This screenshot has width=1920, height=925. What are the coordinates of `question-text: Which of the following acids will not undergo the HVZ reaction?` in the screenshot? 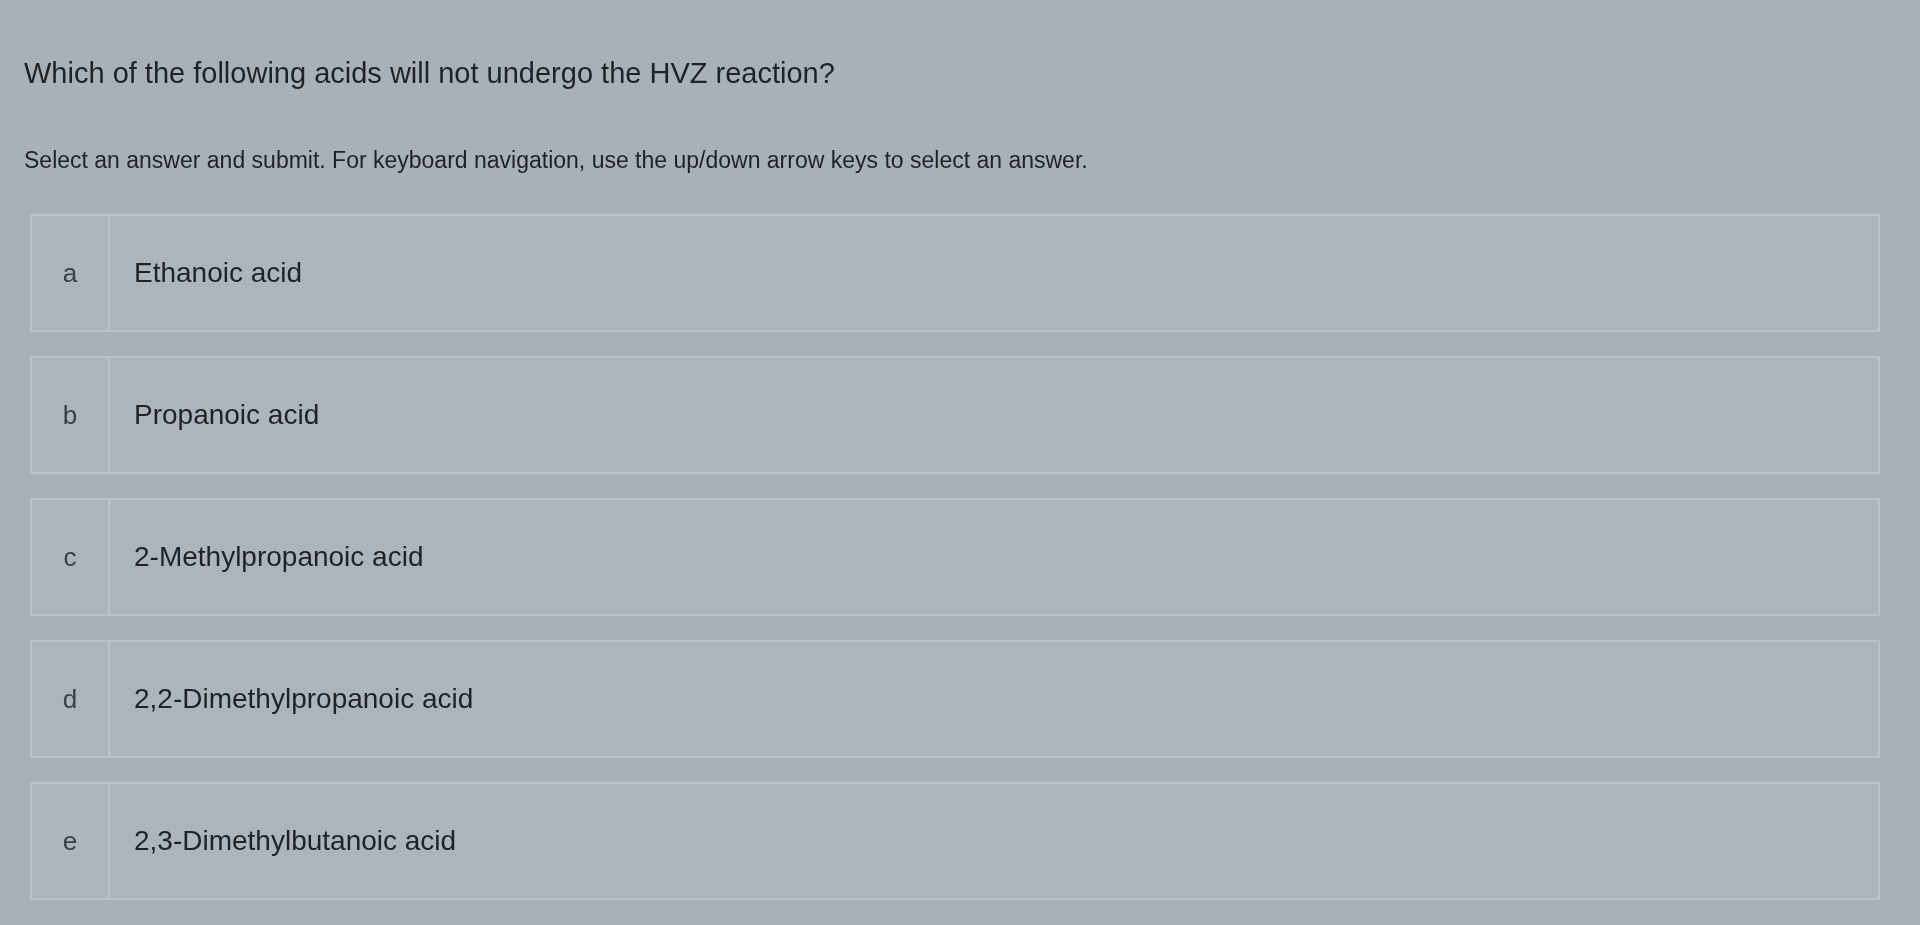 It's located at (429, 73).